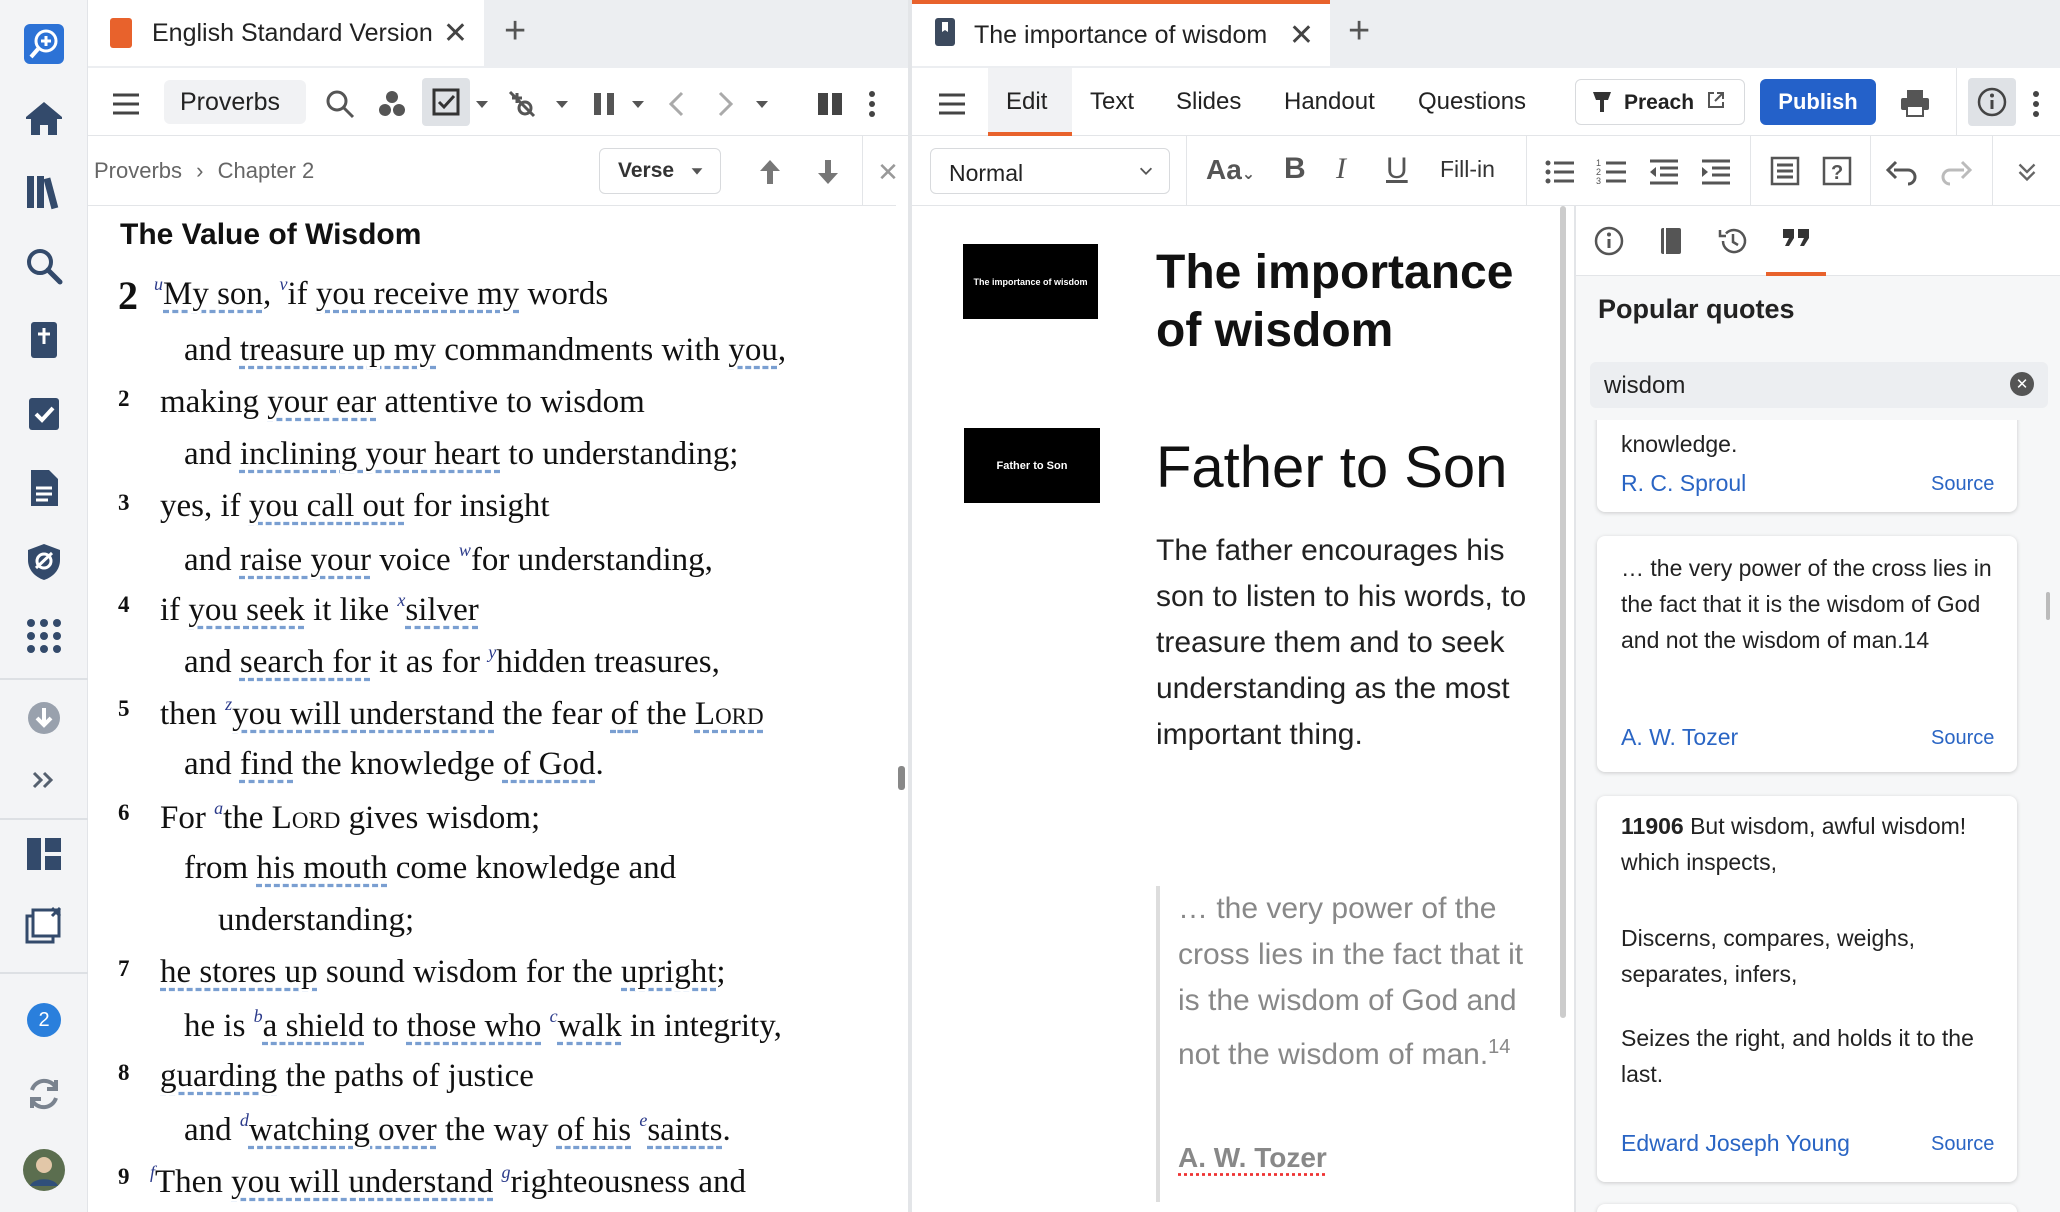 Image resolution: width=2060 pixels, height=1212 pixels. Describe the element at coordinates (44, 192) in the screenshot. I see `library-icon` at that location.